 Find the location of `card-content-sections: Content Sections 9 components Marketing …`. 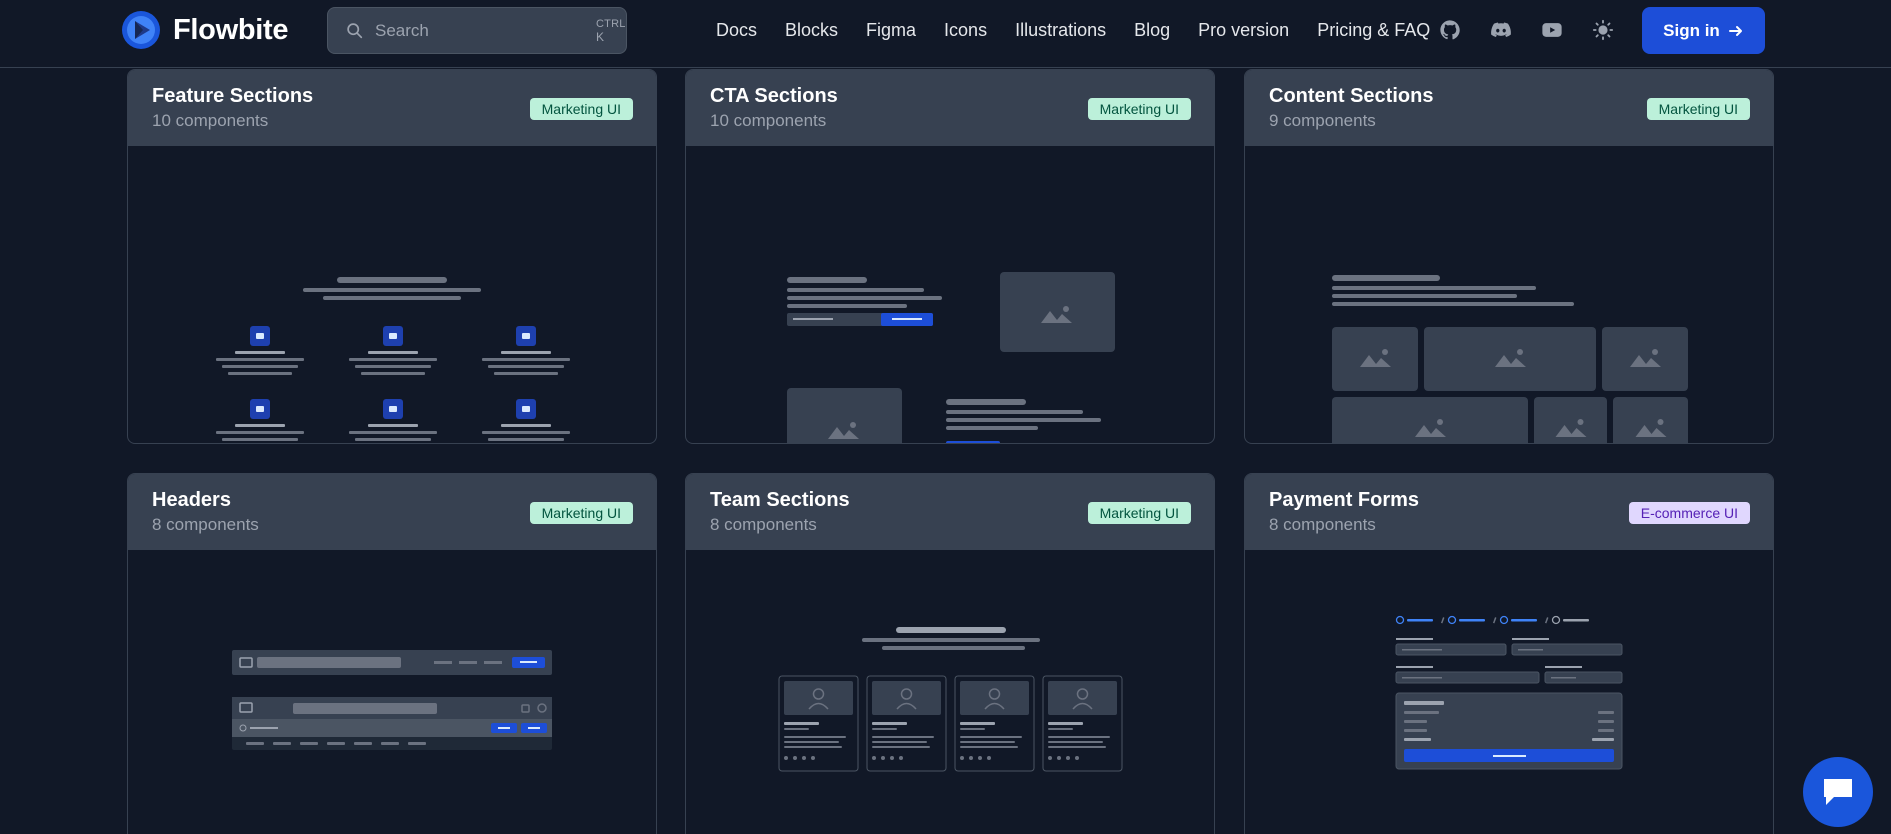

card-content-sections: Content Sections 9 components Marketing … is located at coordinates (1509, 256).